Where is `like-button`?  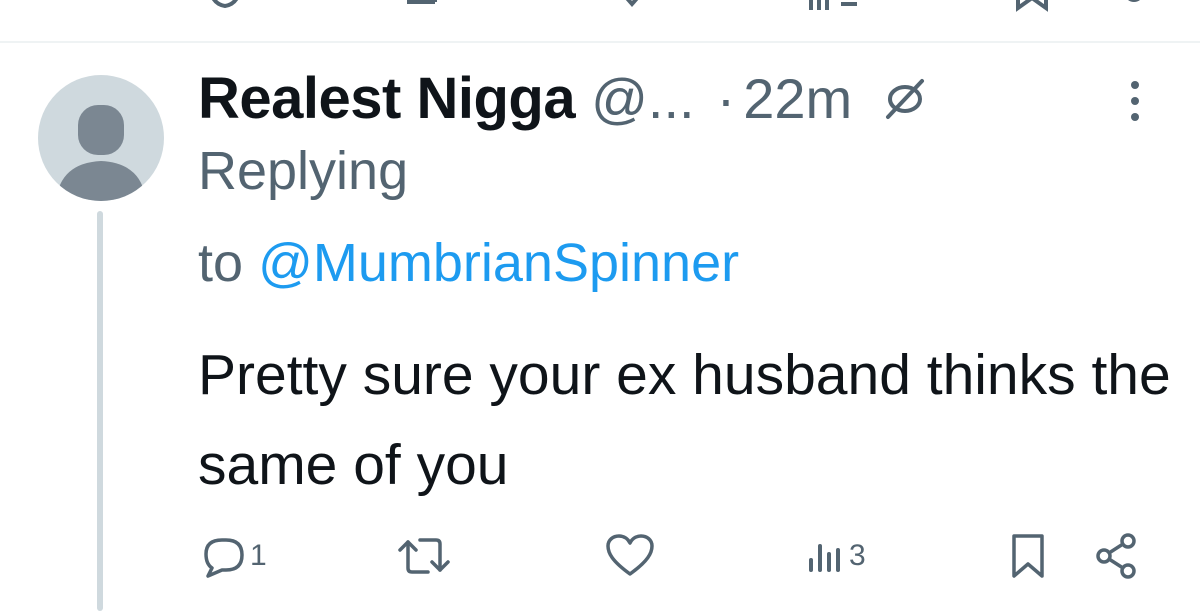
like-button is located at coordinates (631, 556).